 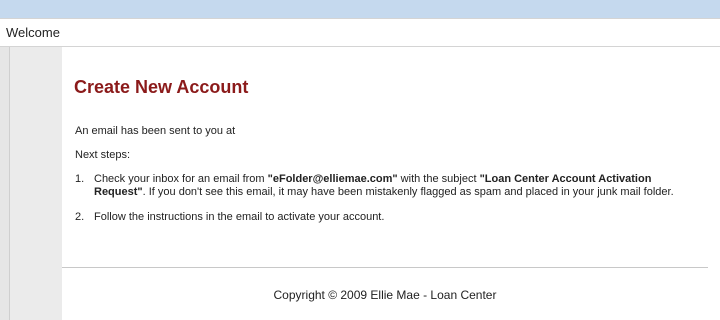 I want to click on email-sent-message: An email has been sent to you at, so click(x=155, y=131).